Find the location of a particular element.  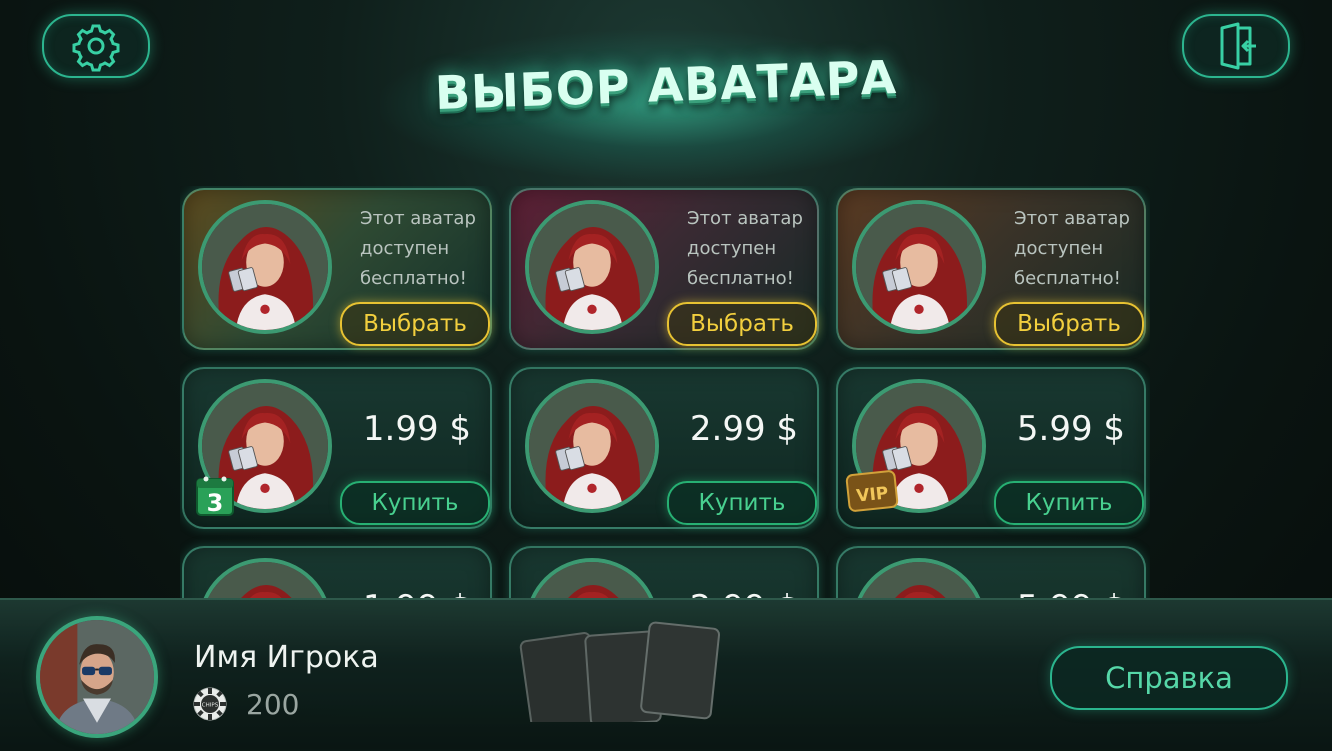

svg-text: 3 is located at coordinates (215, 503).